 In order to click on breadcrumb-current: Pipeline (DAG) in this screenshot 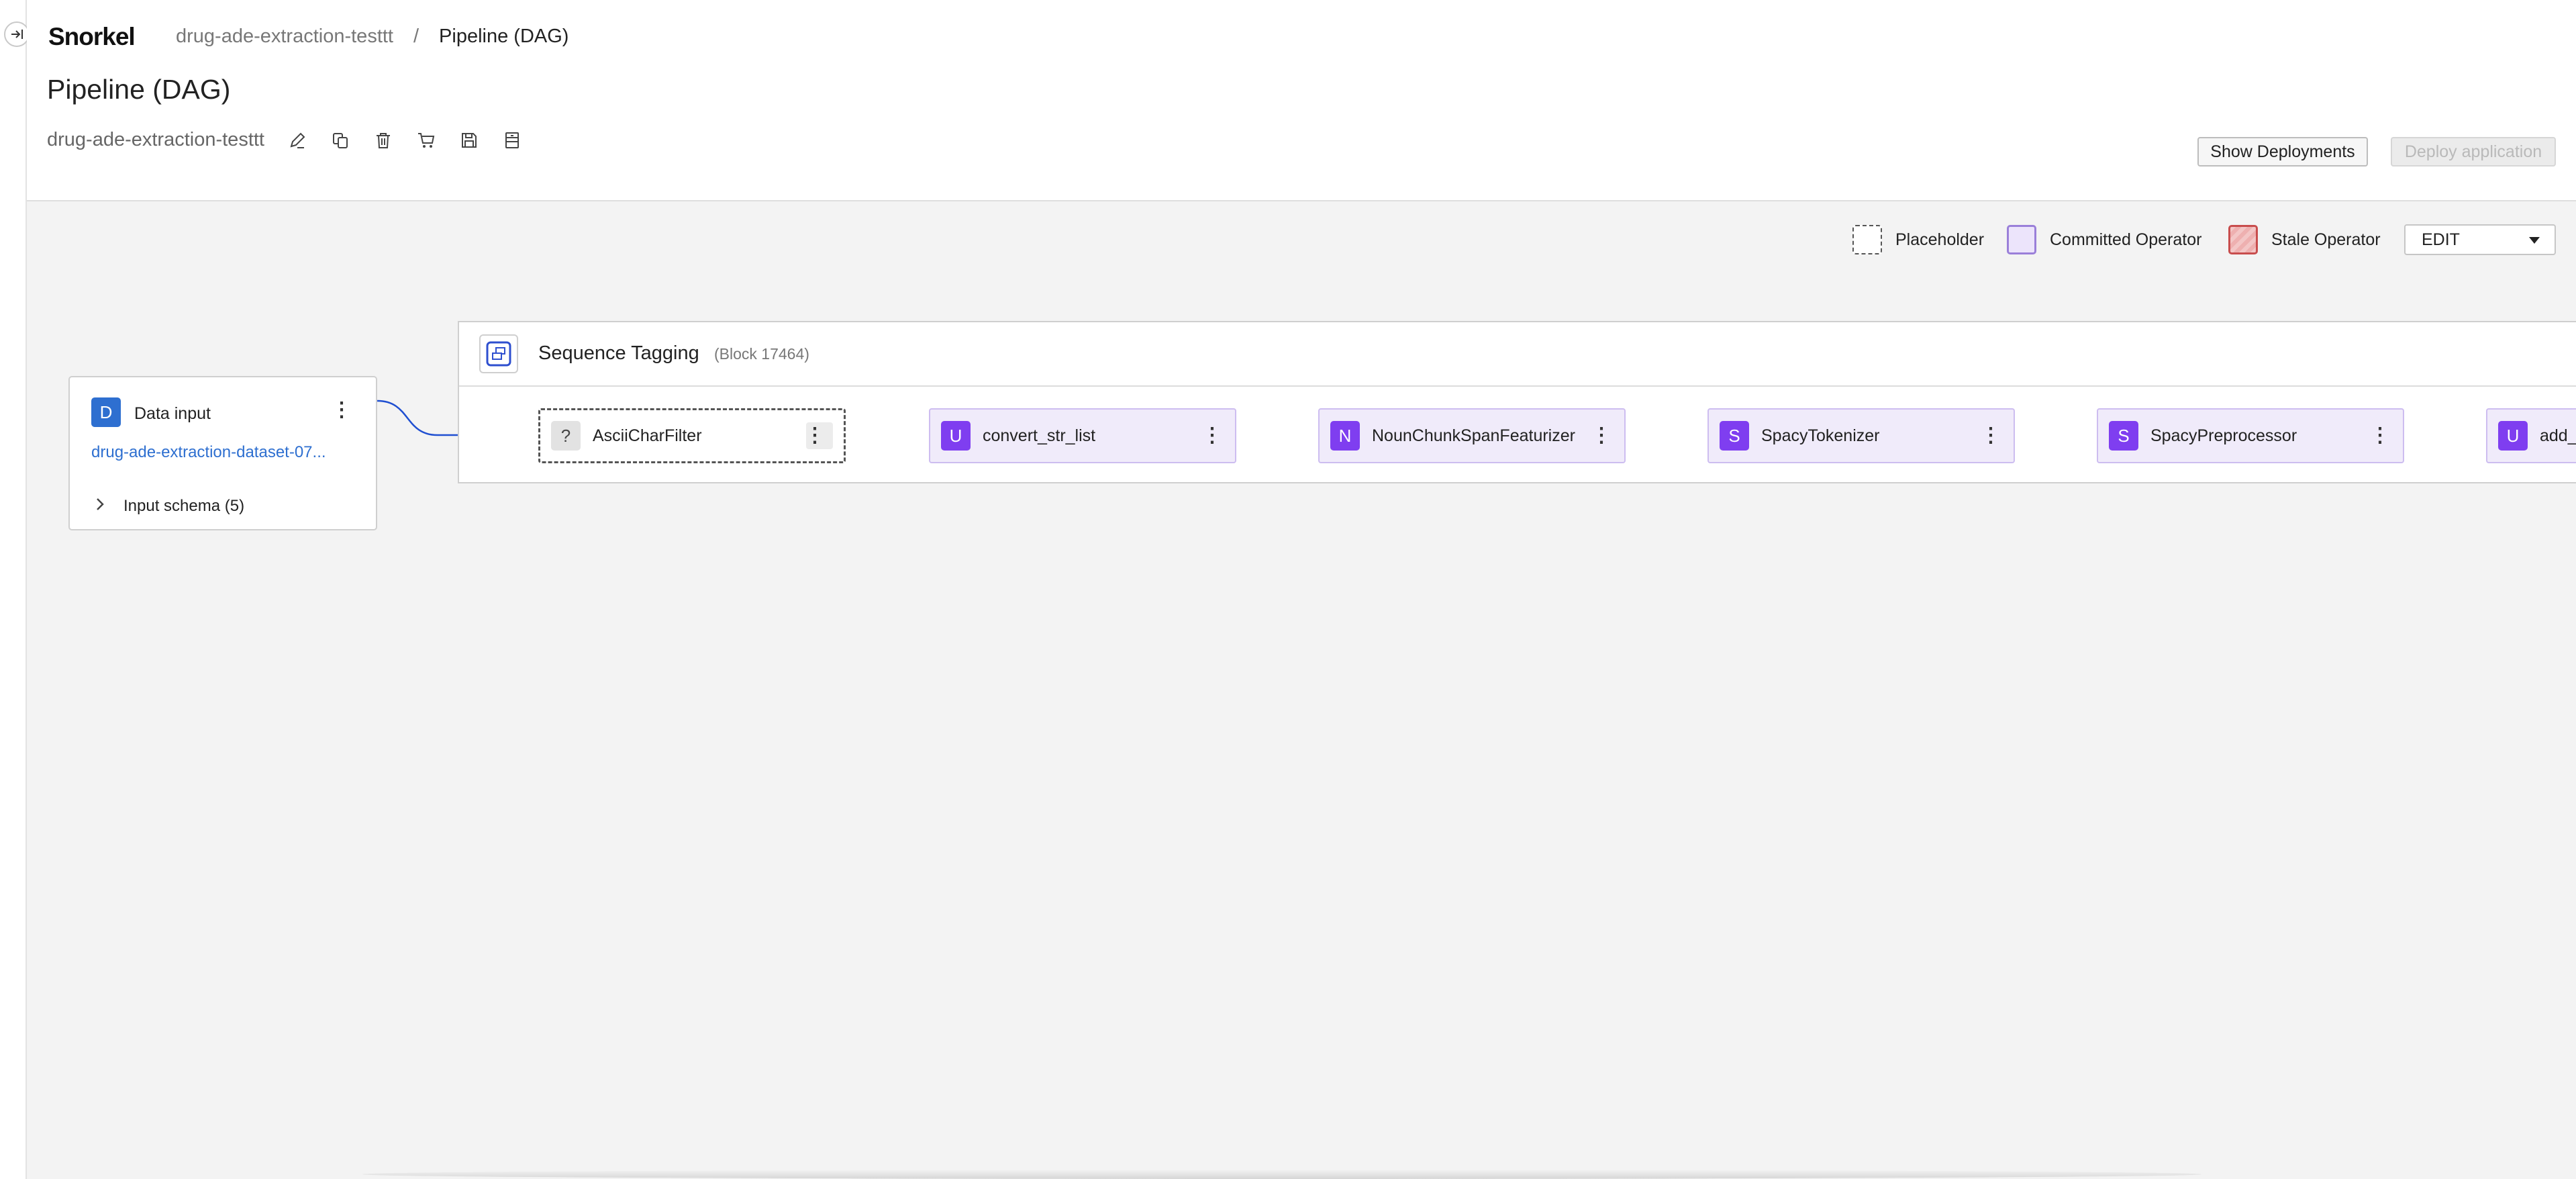, I will do `click(504, 36)`.